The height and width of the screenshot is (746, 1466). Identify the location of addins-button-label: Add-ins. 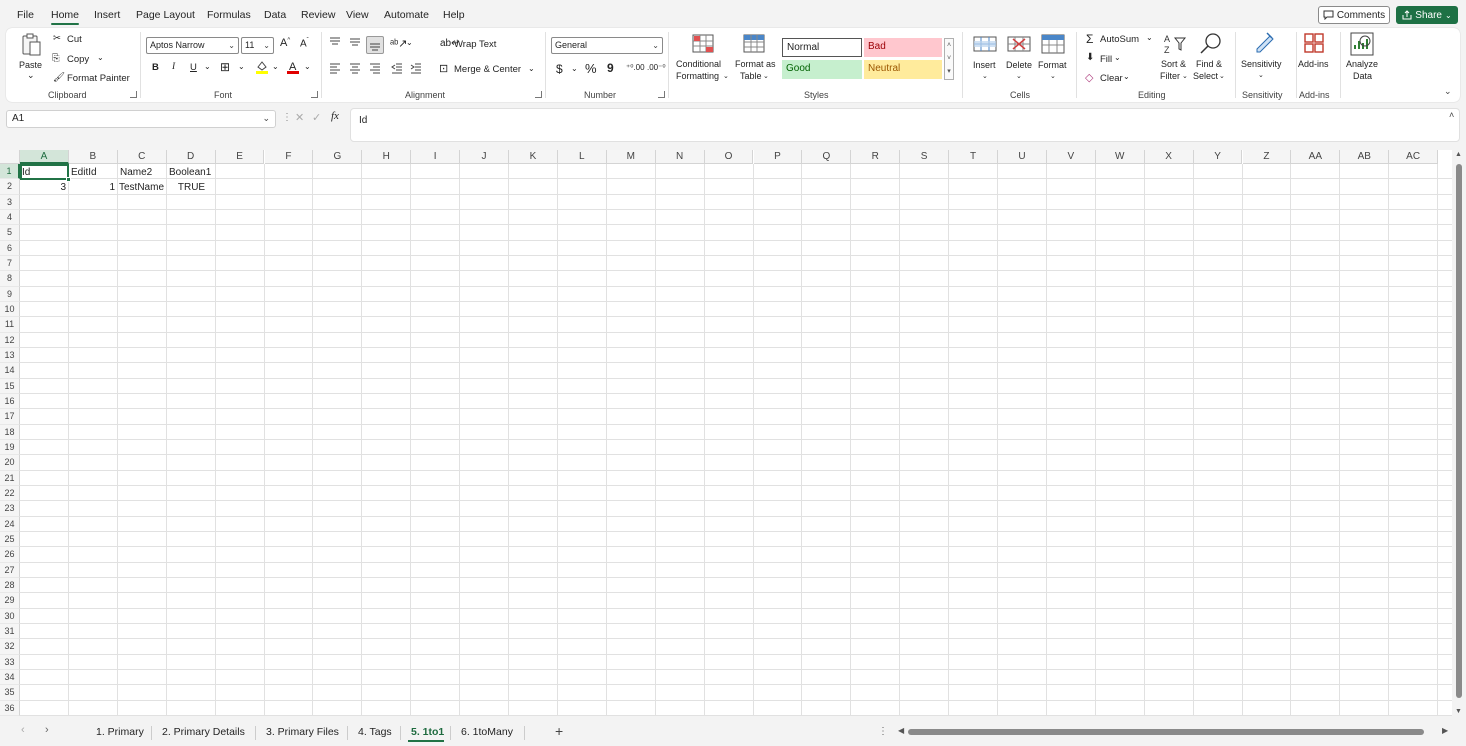
(1313, 64).